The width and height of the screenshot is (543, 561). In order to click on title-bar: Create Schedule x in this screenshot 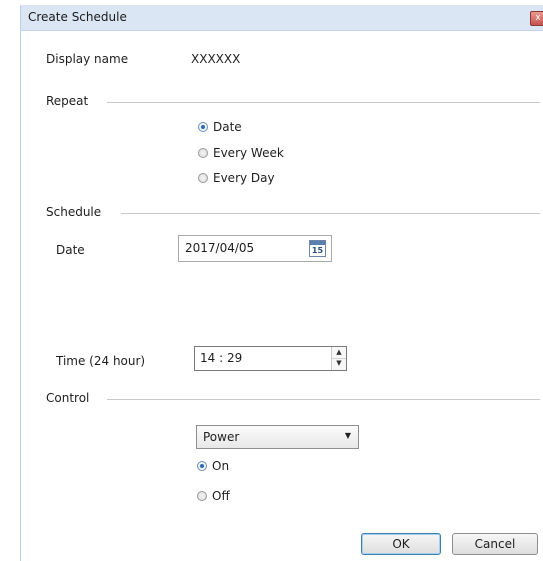, I will do `click(282, 18)`.